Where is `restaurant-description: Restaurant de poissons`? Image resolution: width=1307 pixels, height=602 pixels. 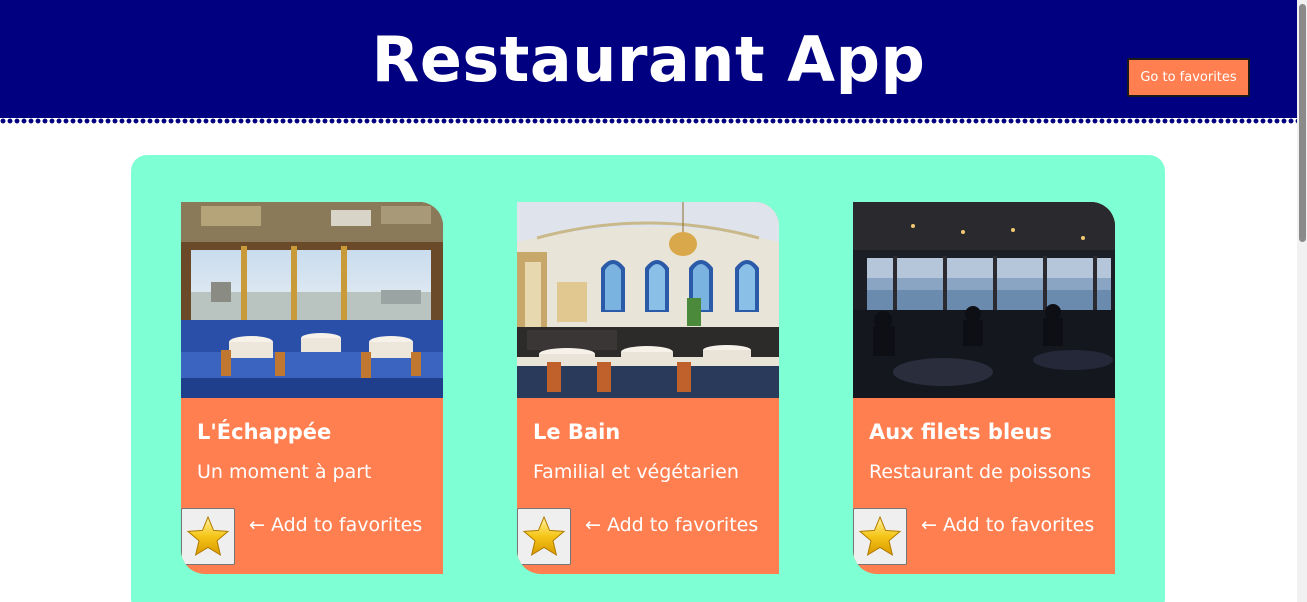 restaurant-description: Restaurant de poissons is located at coordinates (980, 472).